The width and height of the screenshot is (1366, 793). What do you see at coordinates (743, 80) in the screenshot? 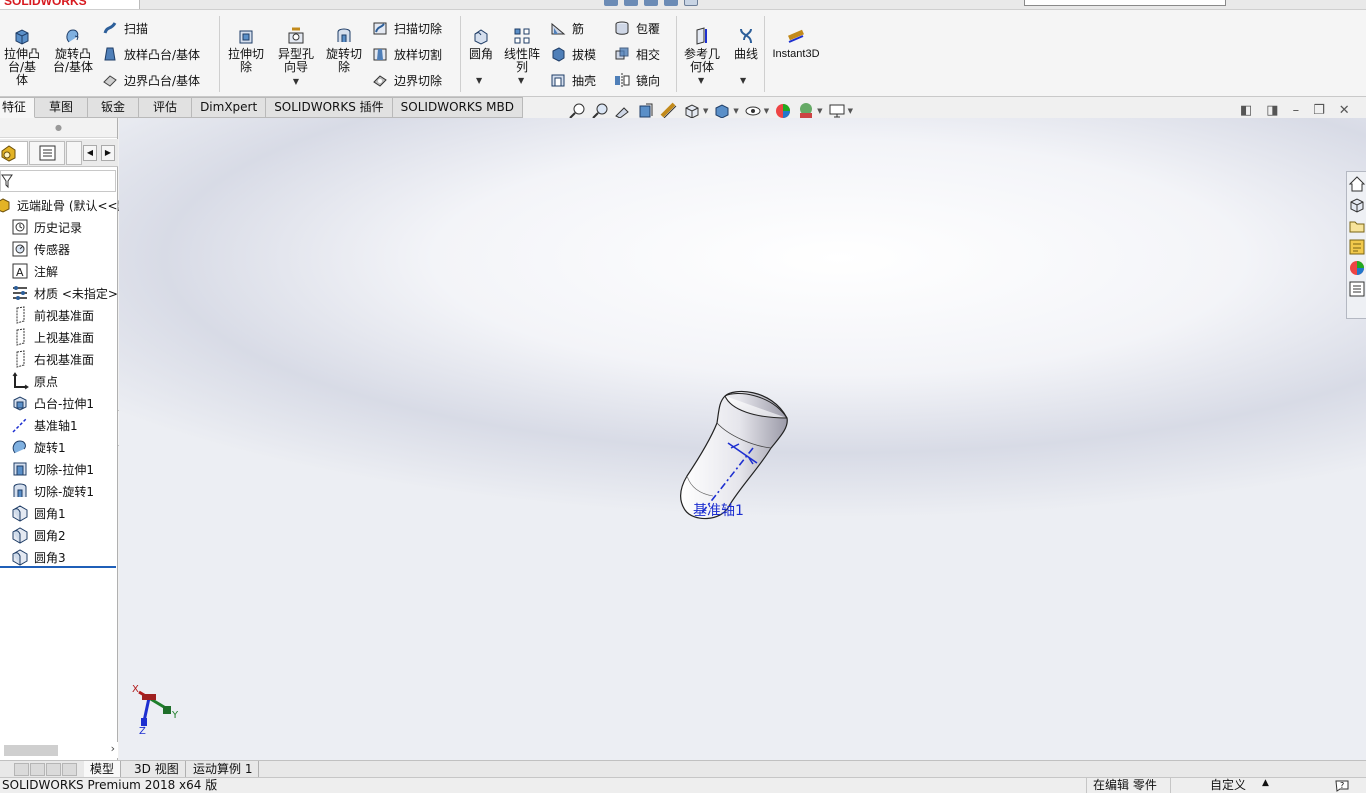
I see `curves-dropdown: ▼` at bounding box center [743, 80].